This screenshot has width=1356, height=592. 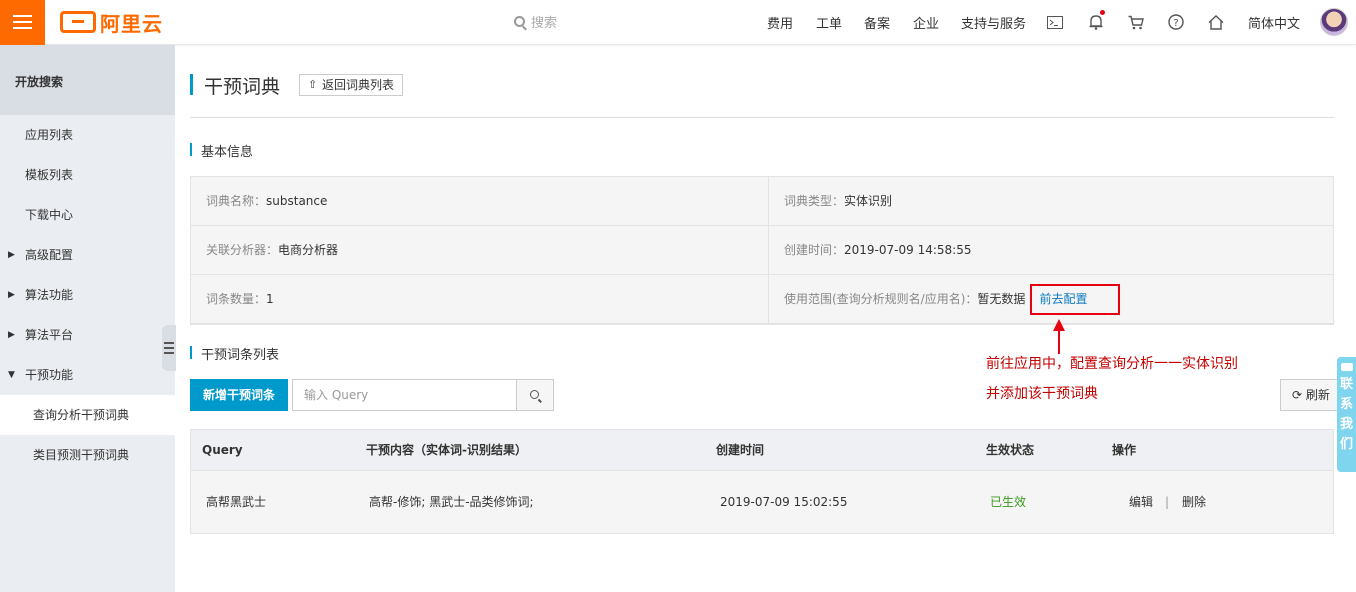 What do you see at coordinates (49, 335) in the screenshot?
I see `sidebar-item-label: 算法平台` at bounding box center [49, 335].